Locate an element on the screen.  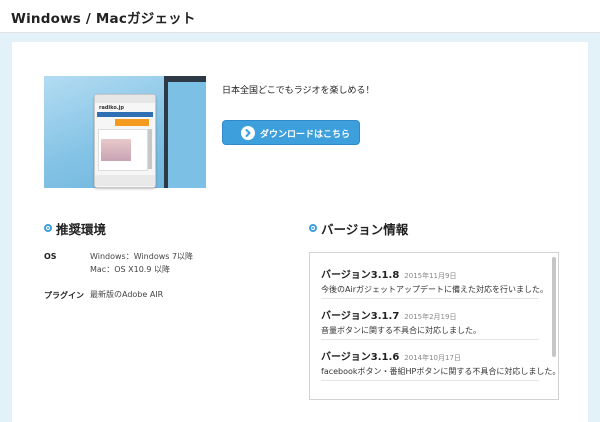
version-date: 2014年10月17日 is located at coordinates (432, 358).